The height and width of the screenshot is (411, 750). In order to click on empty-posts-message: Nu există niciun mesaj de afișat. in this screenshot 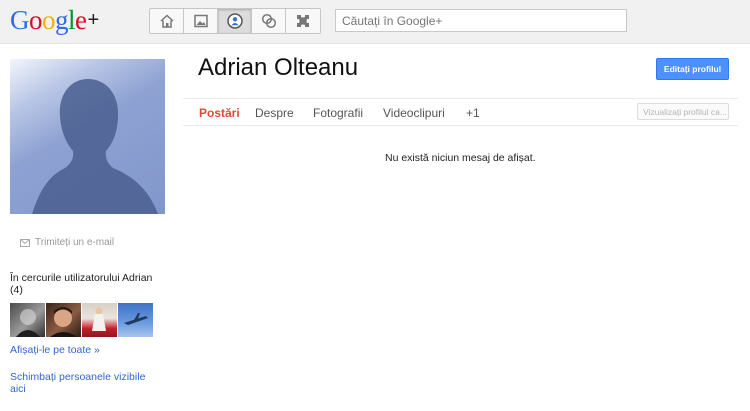, I will do `click(460, 158)`.